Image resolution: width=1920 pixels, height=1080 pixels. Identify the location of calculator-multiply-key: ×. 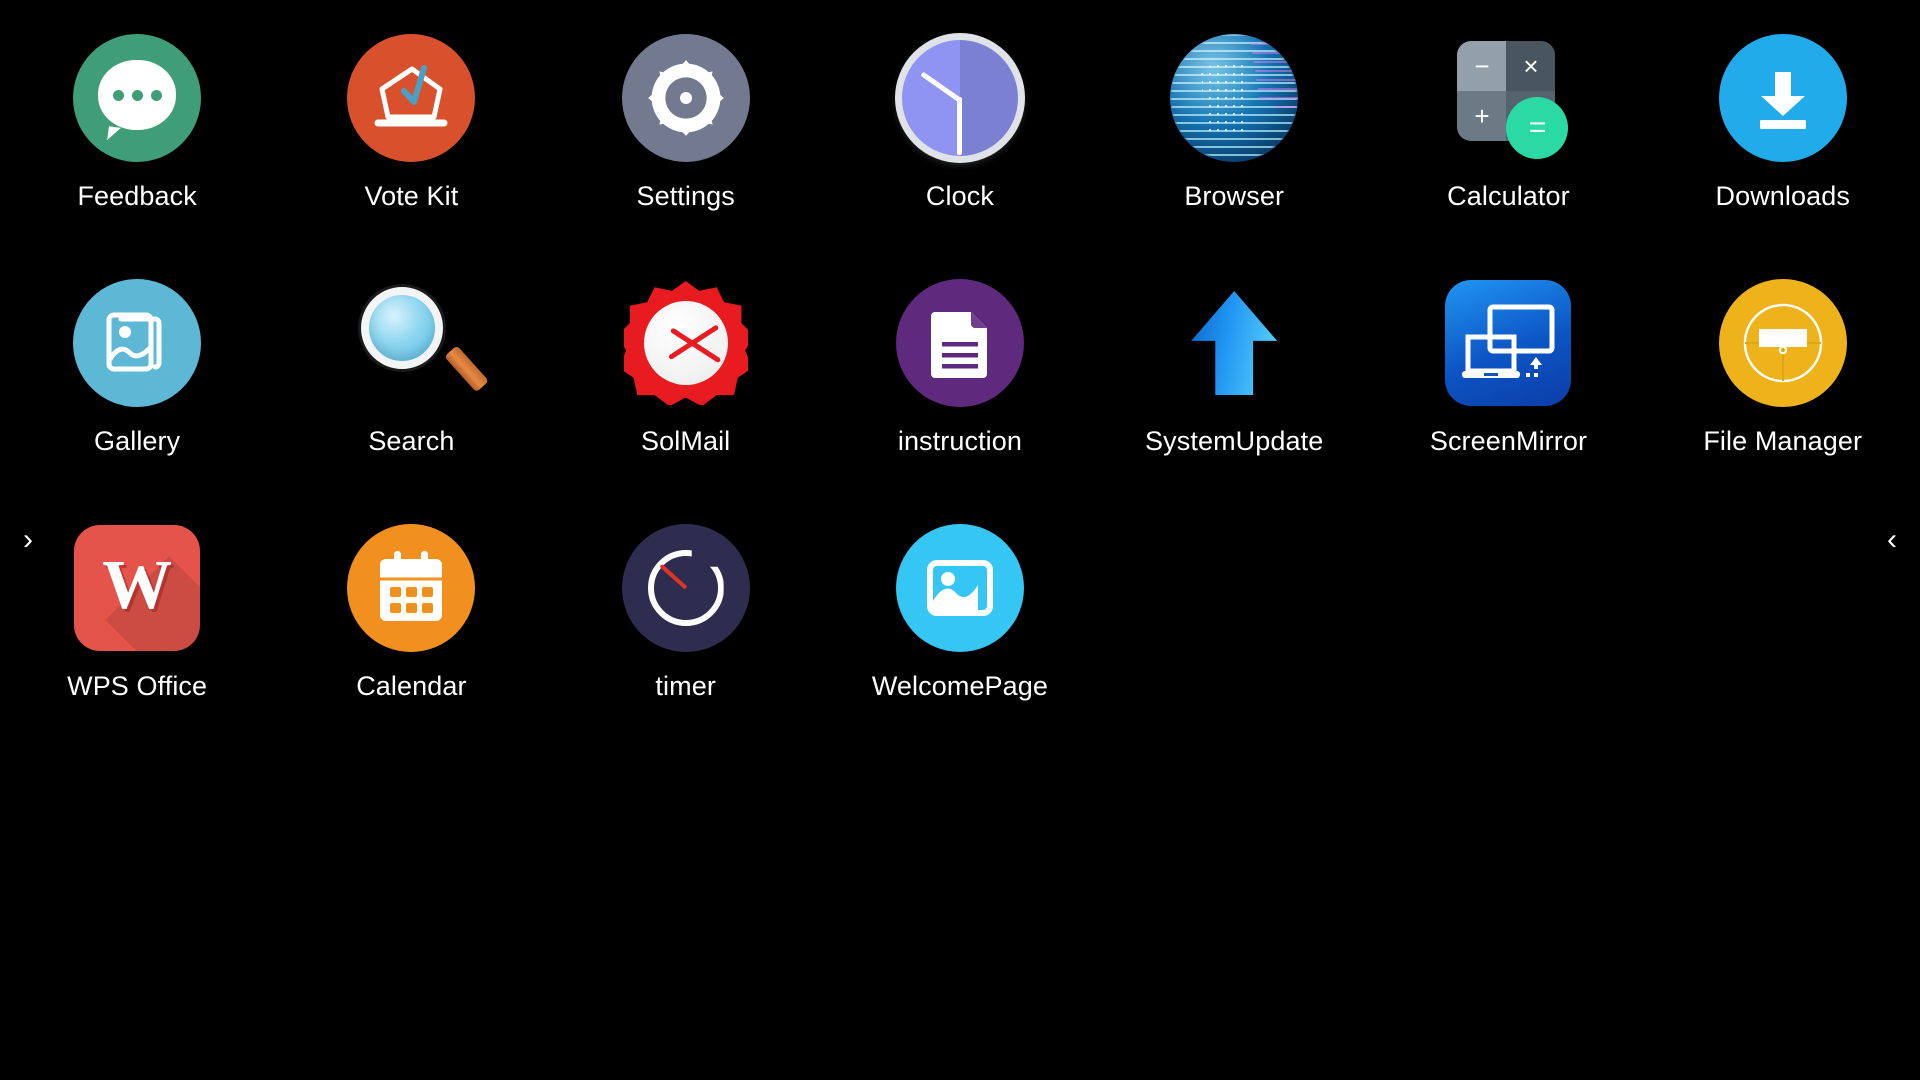
(1531, 66).